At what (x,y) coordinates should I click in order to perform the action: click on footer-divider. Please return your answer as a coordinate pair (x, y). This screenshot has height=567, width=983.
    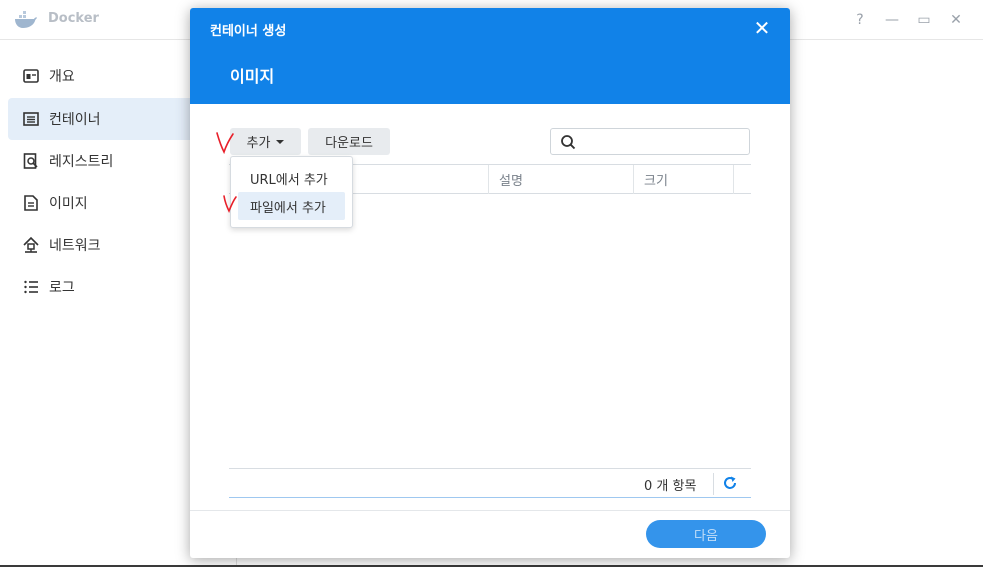
    Looking at the image, I should click on (713, 484).